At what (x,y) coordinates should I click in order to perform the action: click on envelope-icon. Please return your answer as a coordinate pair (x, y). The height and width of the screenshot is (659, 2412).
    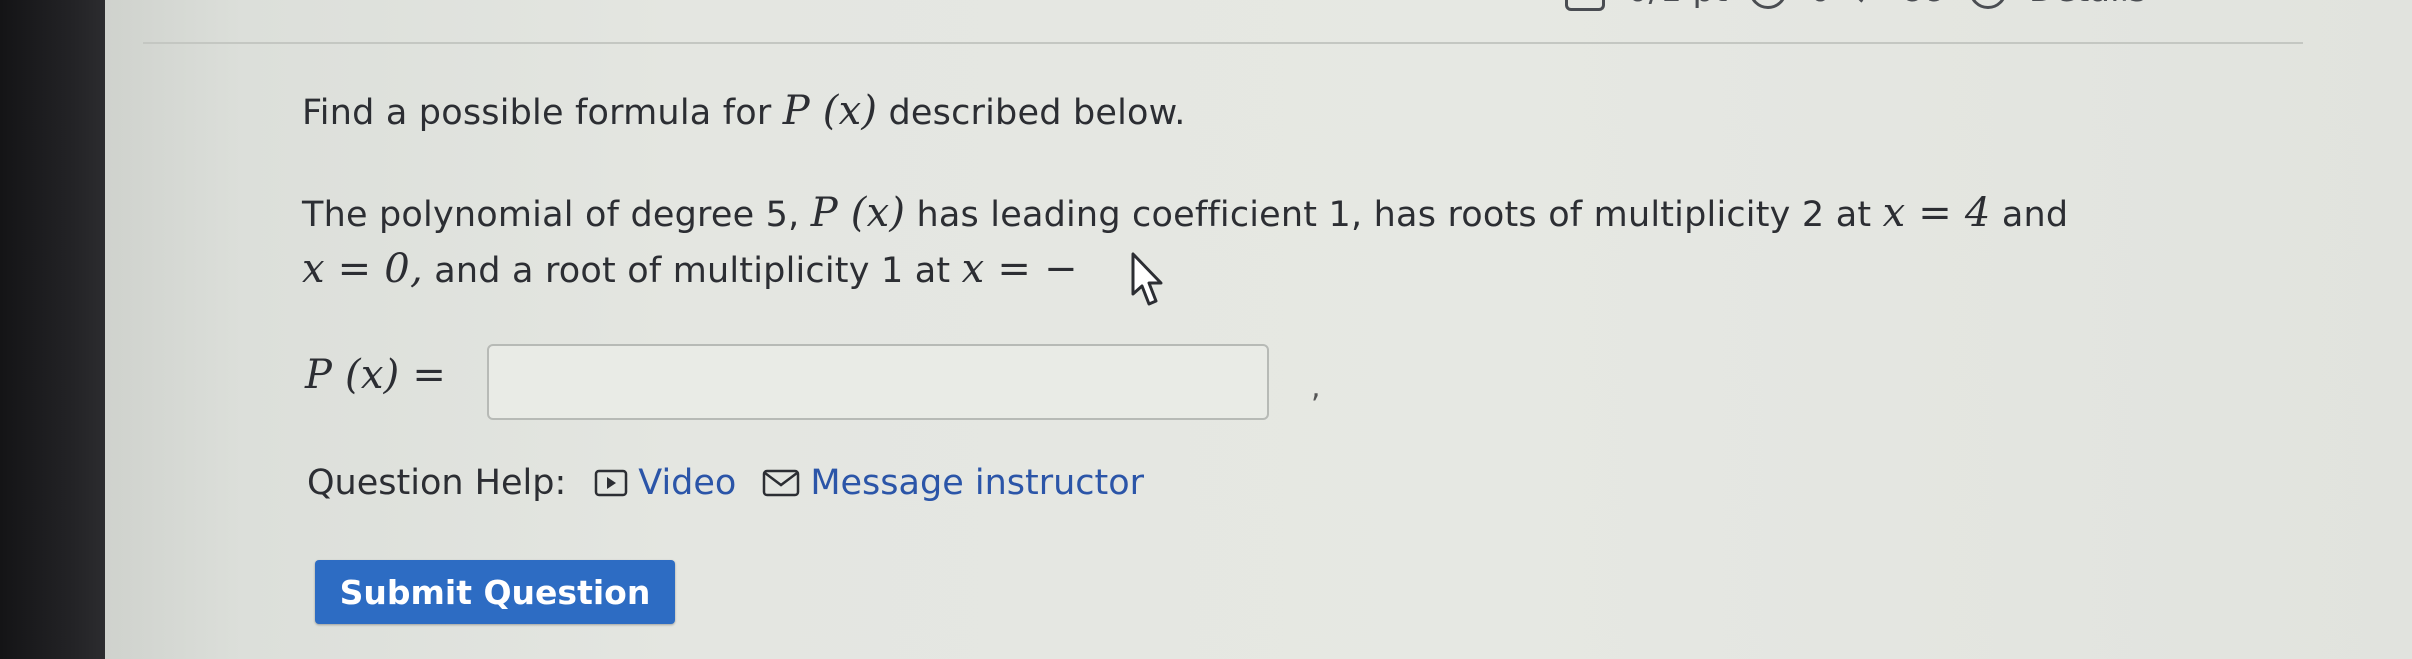
    Looking at the image, I should click on (781, 483).